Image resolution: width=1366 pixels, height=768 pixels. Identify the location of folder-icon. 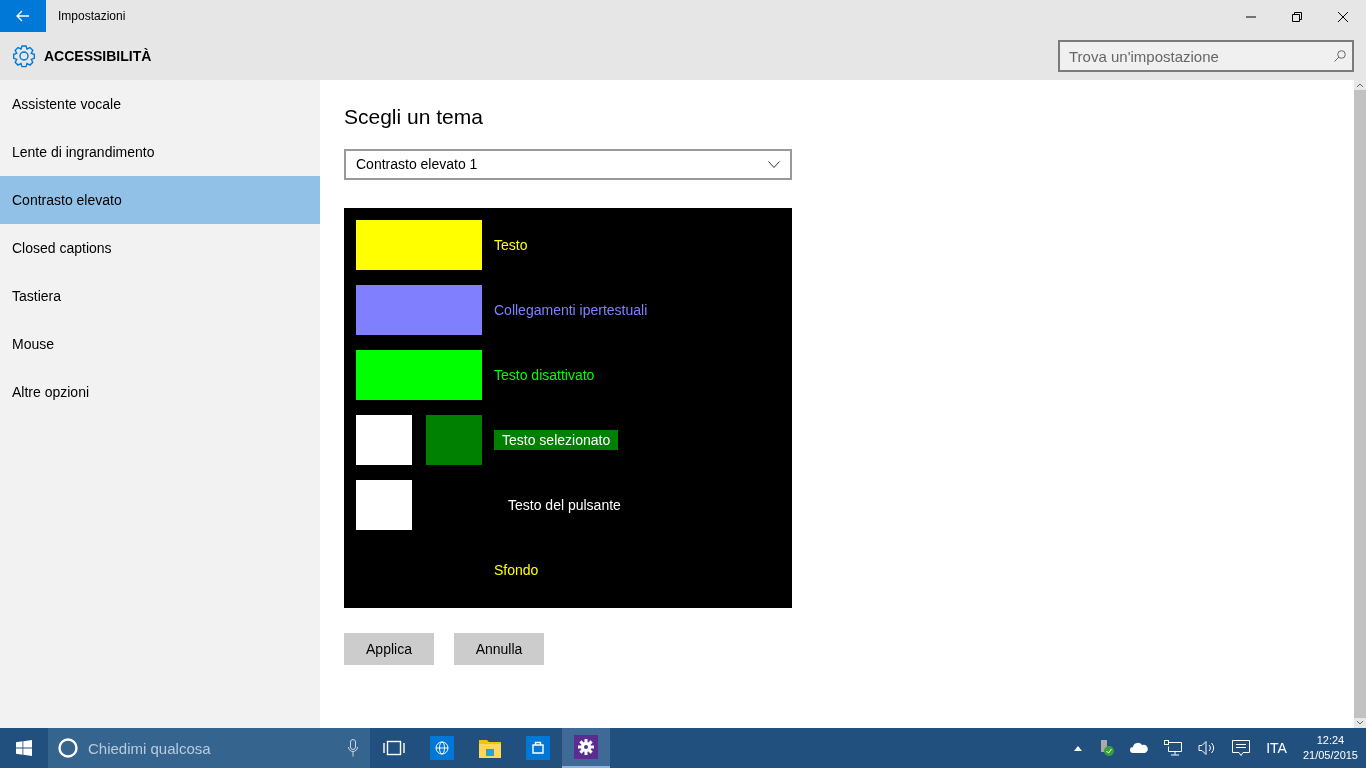
(490, 748).